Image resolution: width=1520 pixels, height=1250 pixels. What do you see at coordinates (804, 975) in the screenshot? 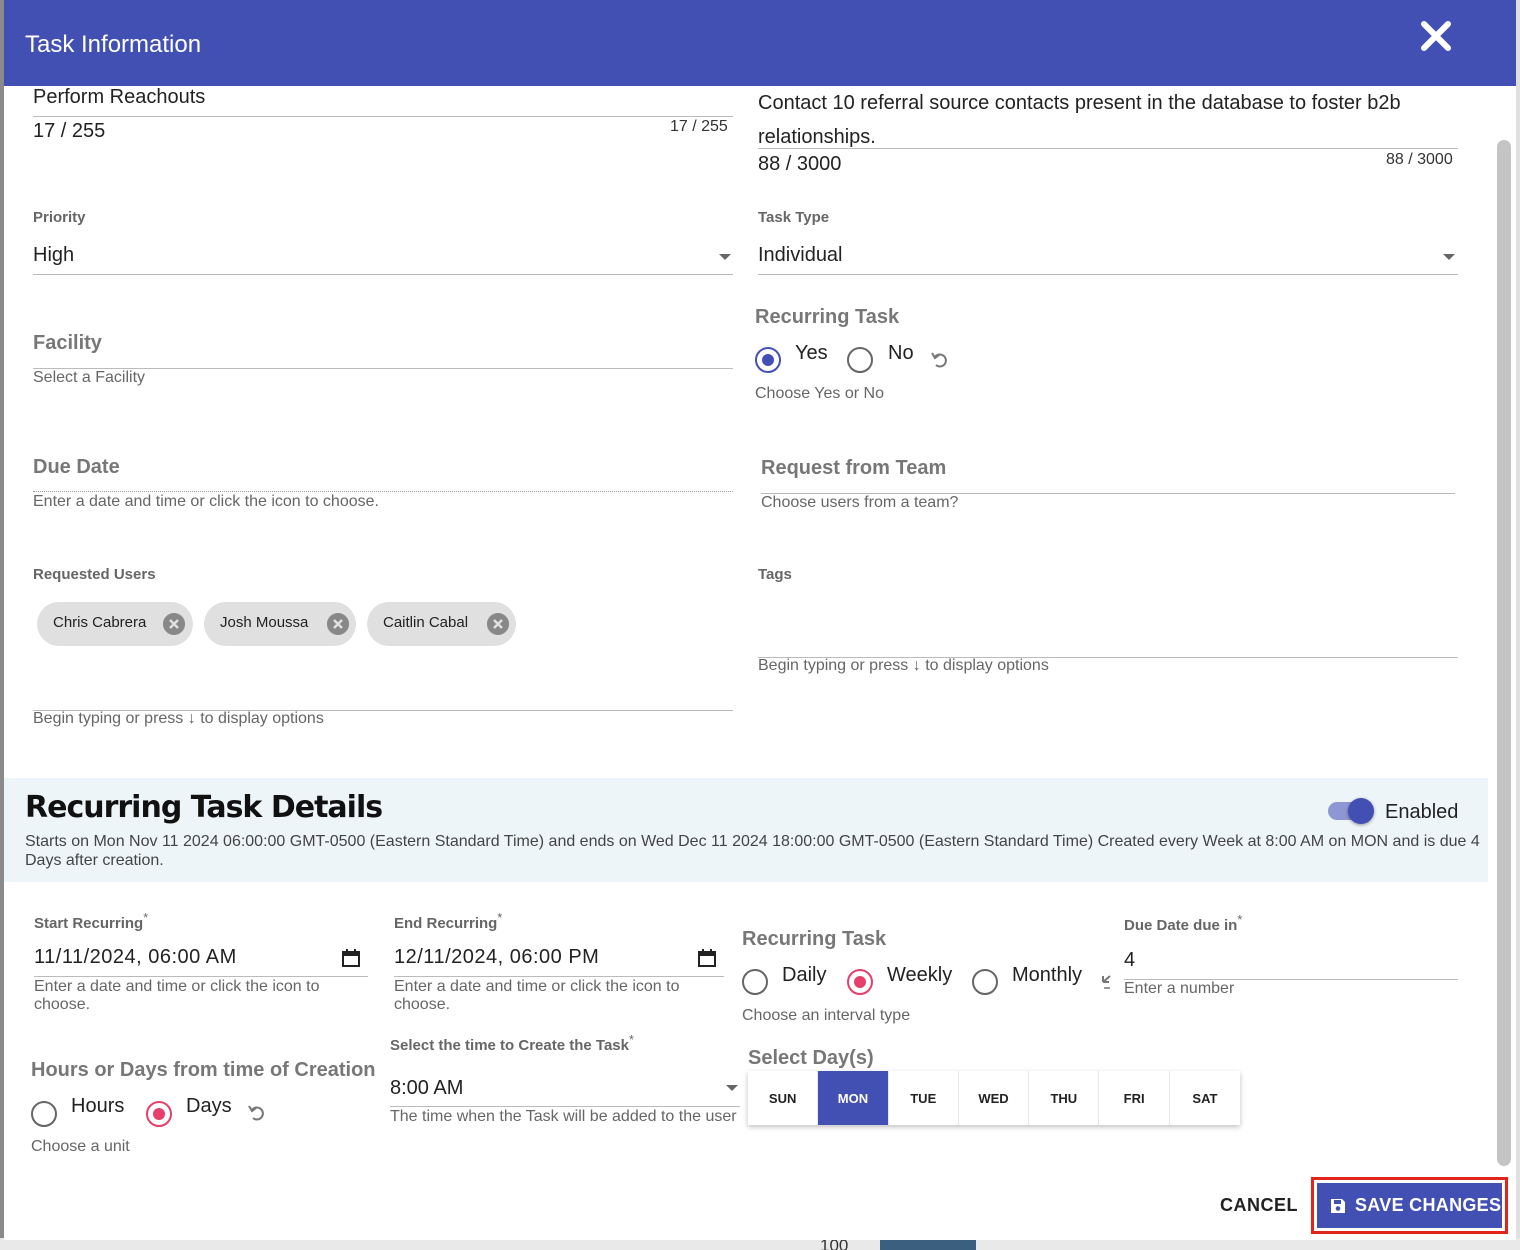
I see `interval-daily-label: Daily` at bounding box center [804, 975].